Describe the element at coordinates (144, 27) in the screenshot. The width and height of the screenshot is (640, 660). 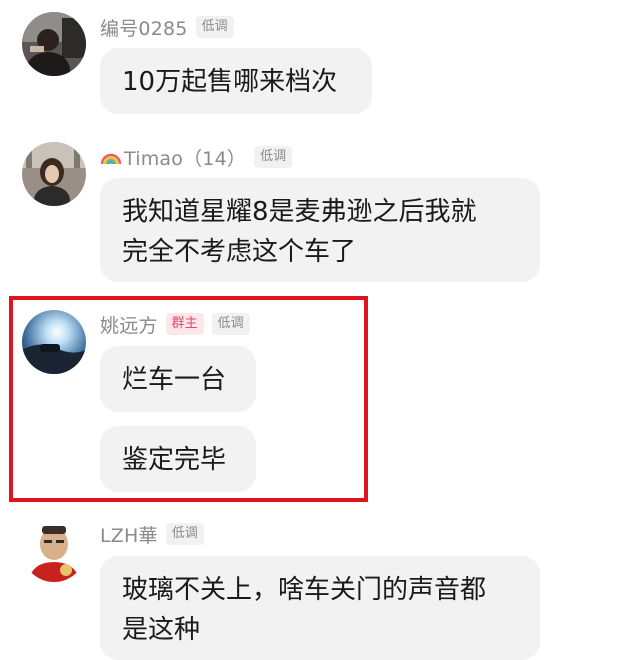
I see `sender-name: 编号0285` at that location.